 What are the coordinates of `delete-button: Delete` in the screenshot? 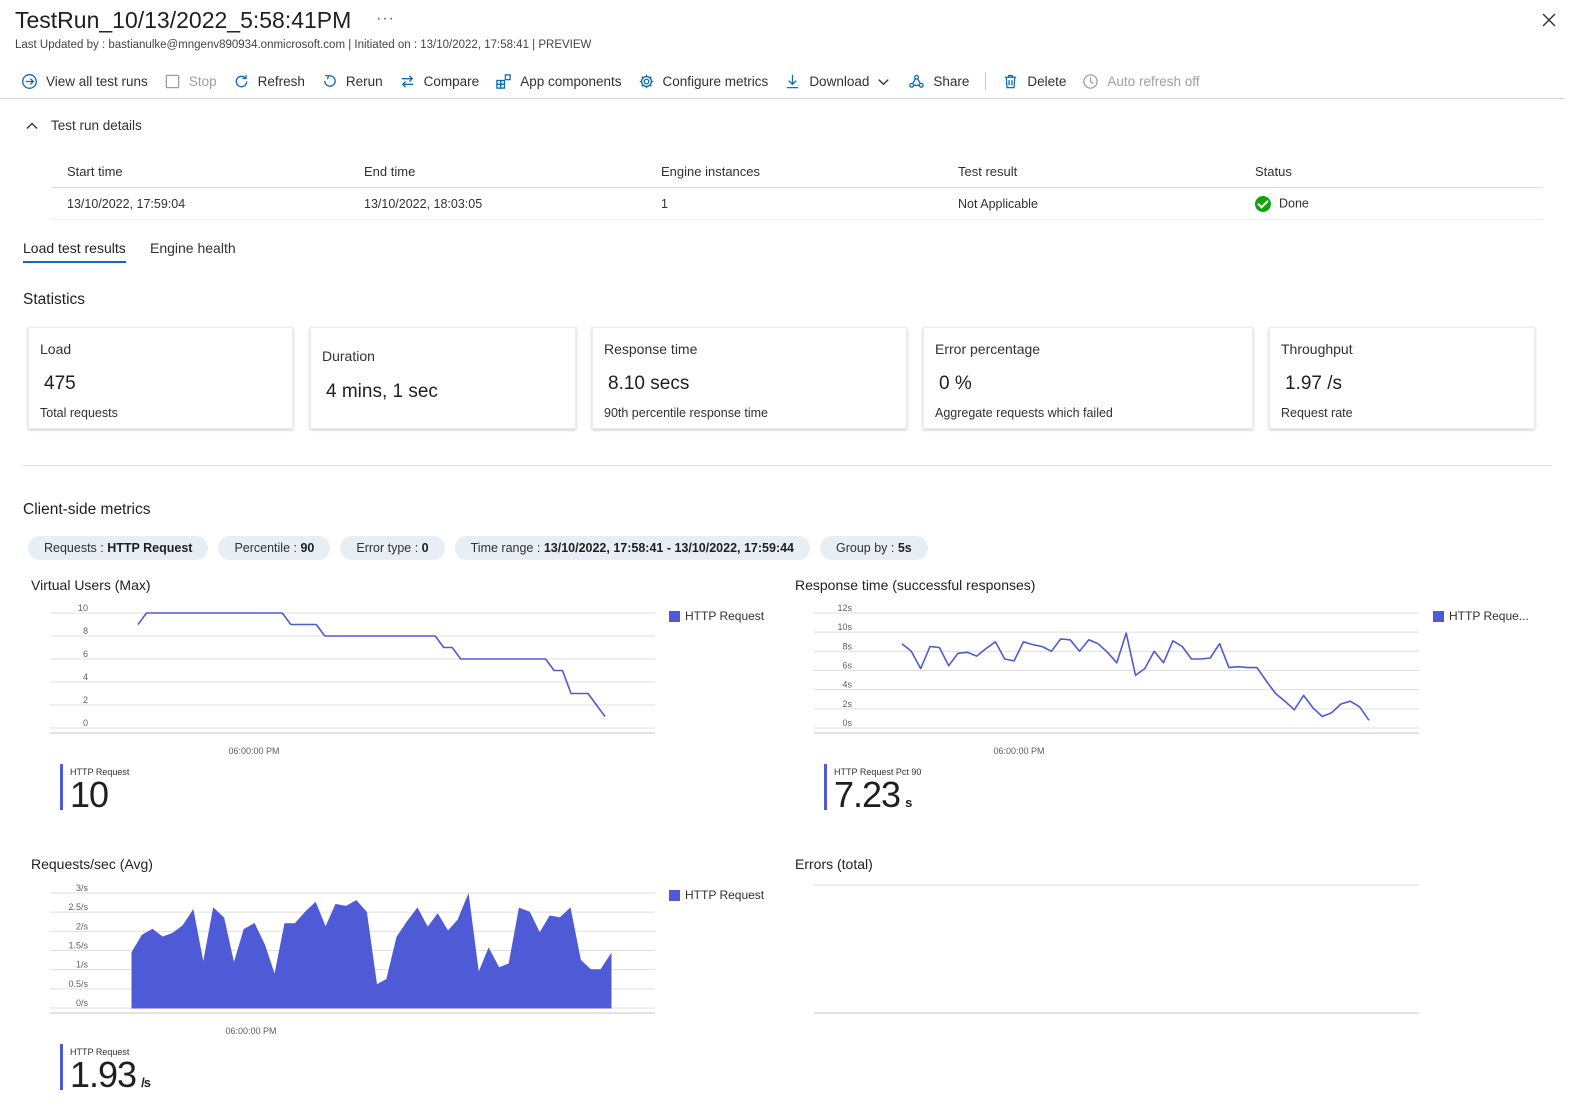 It's located at (1034, 81).